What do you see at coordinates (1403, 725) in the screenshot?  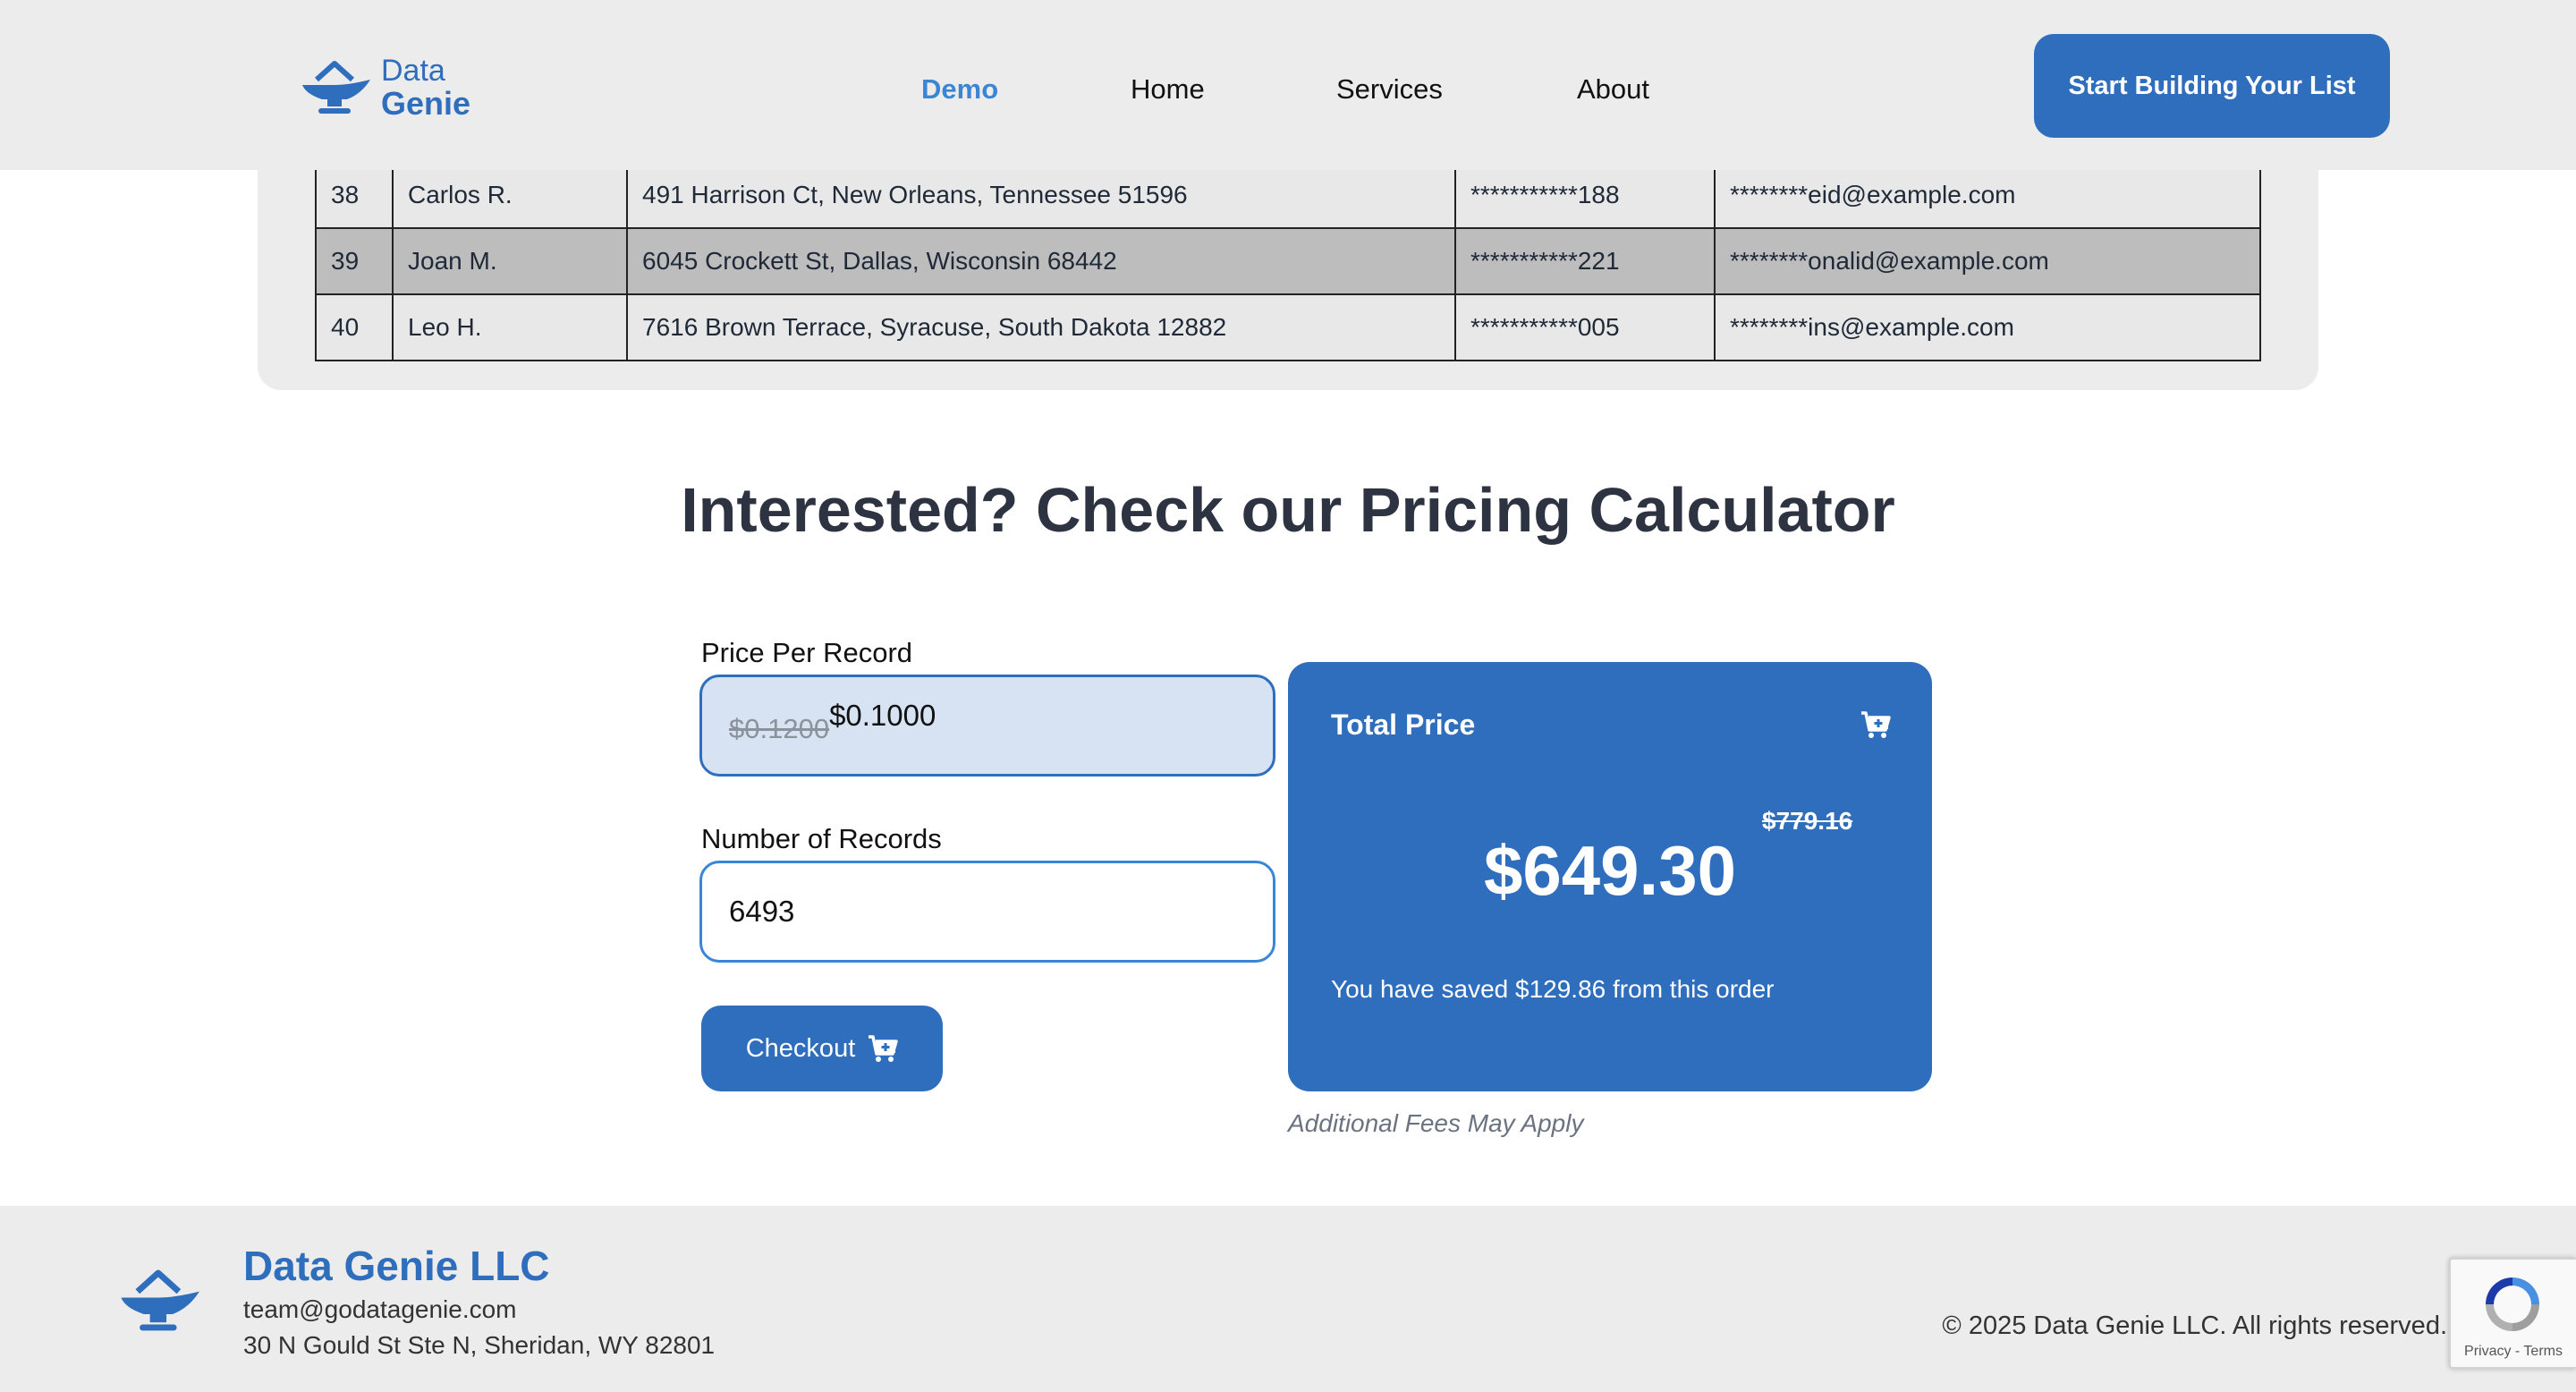 I see `total-price-label: Total Price` at bounding box center [1403, 725].